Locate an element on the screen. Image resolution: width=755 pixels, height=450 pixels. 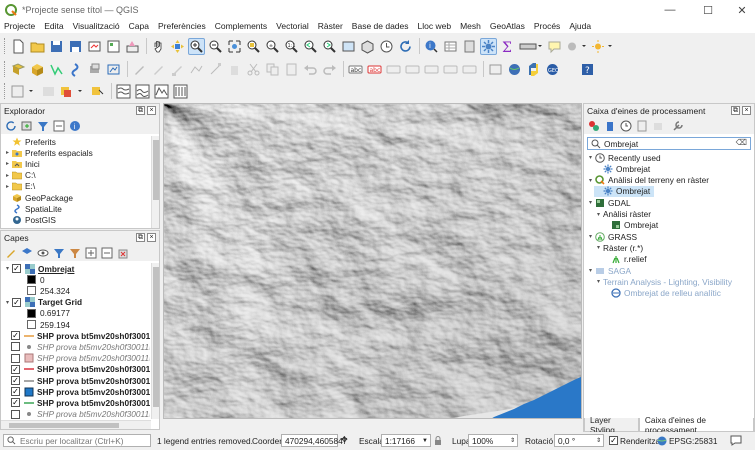
filter-icon is located at coordinates (42, 126).